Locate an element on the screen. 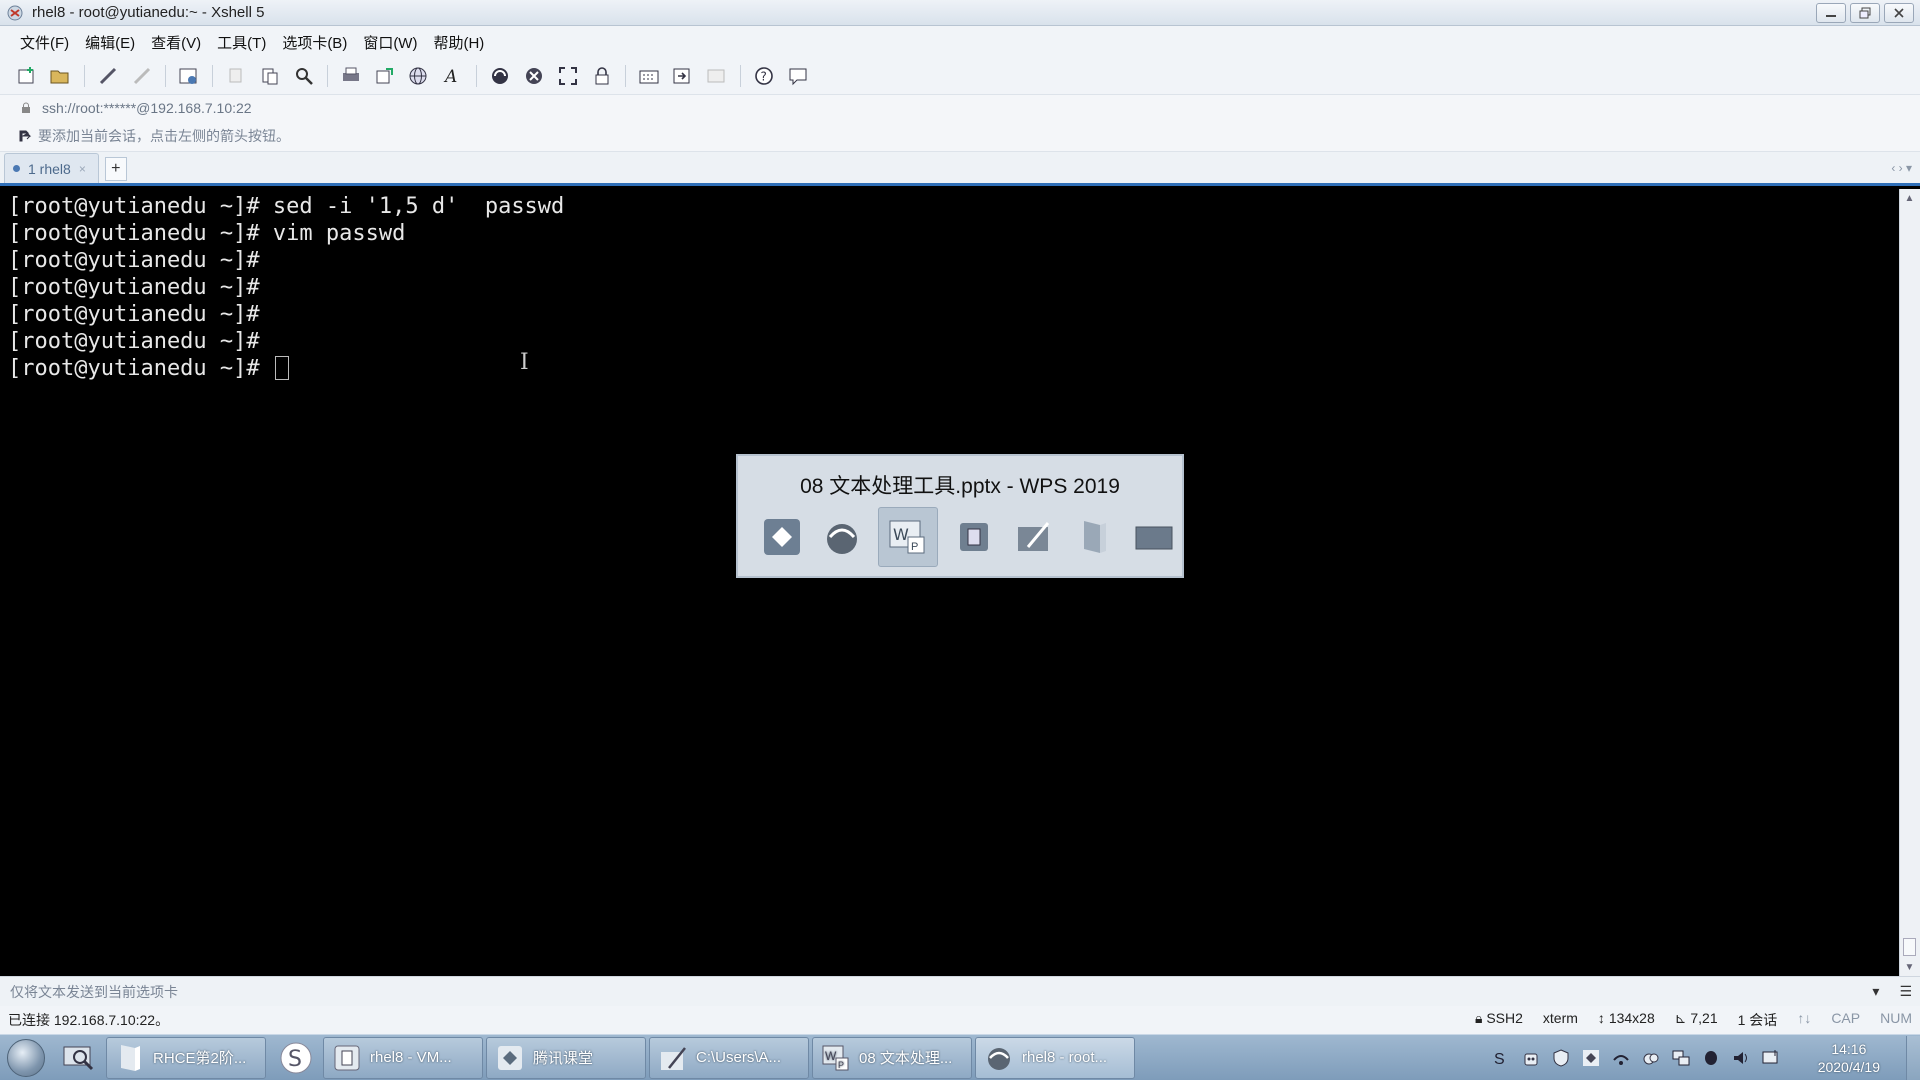 The image size is (1920, 1080). windows-start-icon is located at coordinates (26, 1057).